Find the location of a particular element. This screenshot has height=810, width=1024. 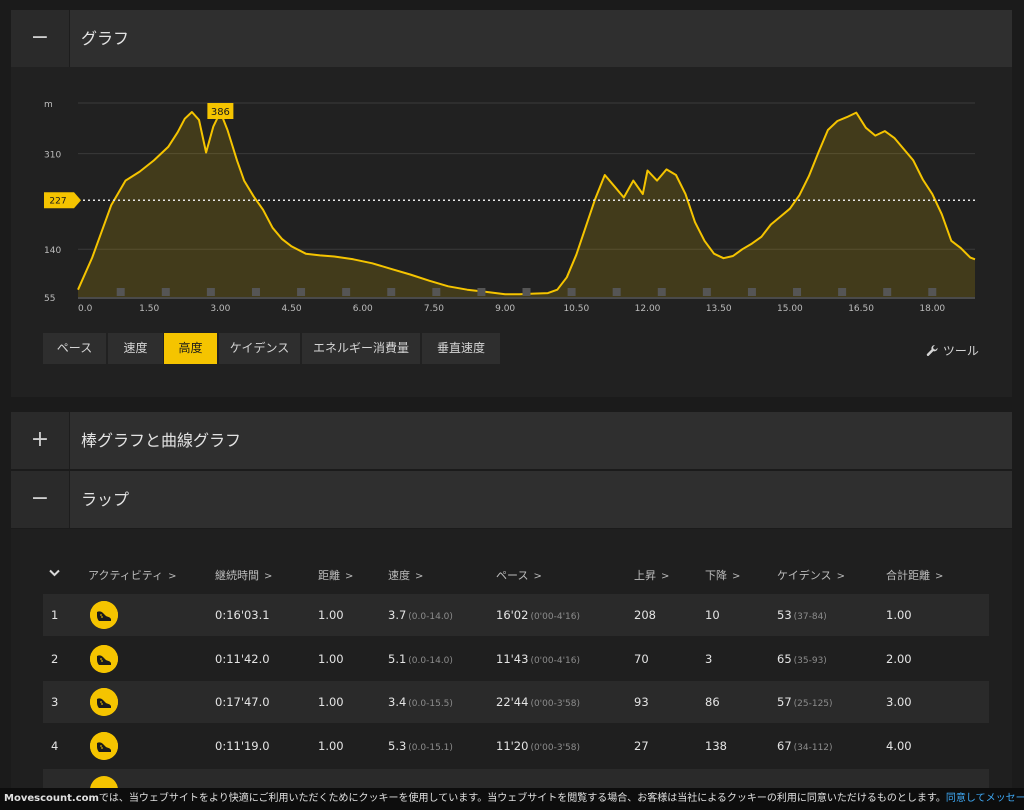

col-duration: 継続時間 > is located at coordinates (243, 575).